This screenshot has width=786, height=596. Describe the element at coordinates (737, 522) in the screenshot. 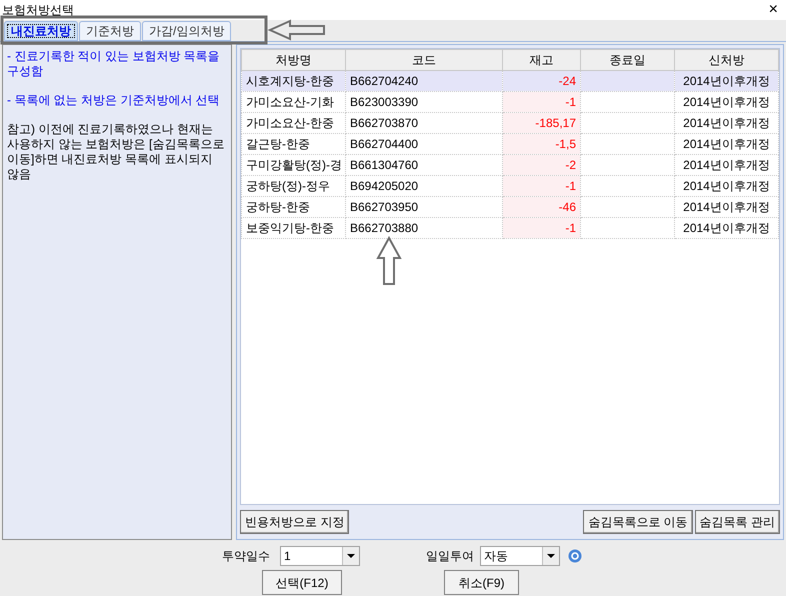

I see `action-button: 숨김목록 관리` at that location.